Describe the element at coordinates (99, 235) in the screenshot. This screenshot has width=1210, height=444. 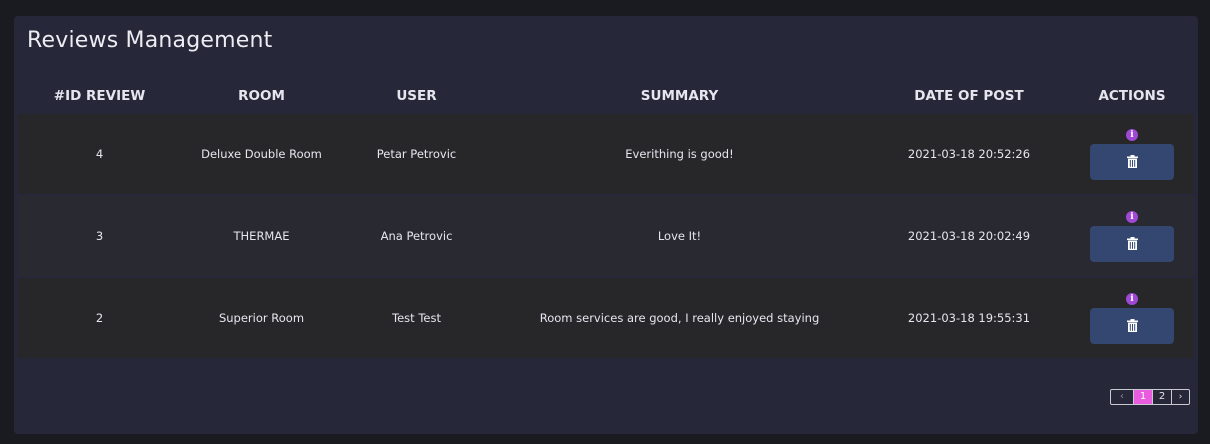
I see `cell-id: 3` at that location.